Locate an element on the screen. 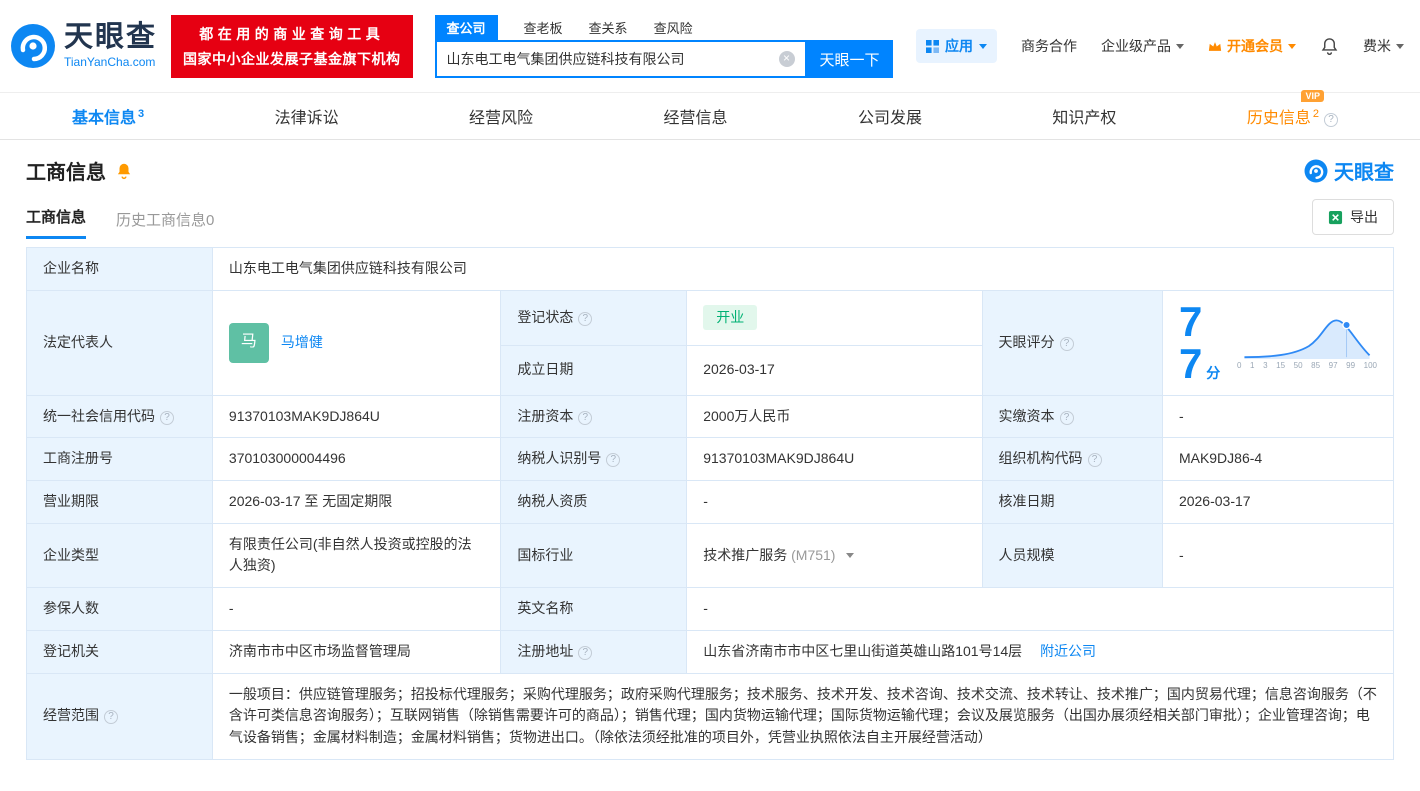 The width and height of the screenshot is (1420, 791). crown-icon is located at coordinates (1215, 46).